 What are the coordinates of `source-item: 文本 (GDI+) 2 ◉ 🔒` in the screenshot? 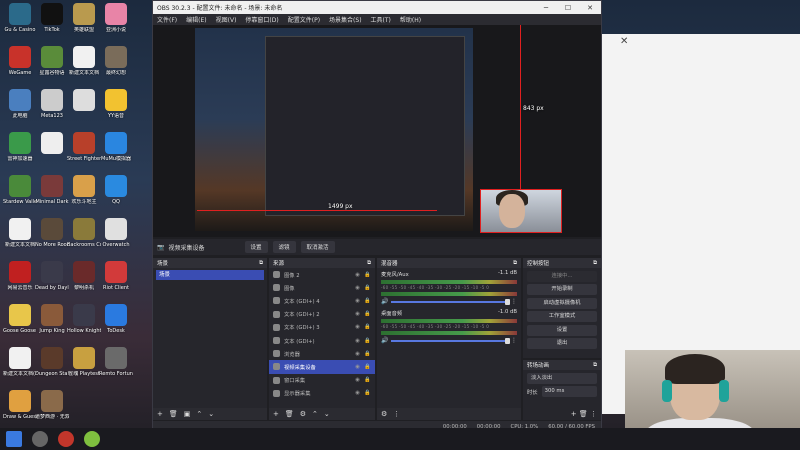 It's located at (322, 314).